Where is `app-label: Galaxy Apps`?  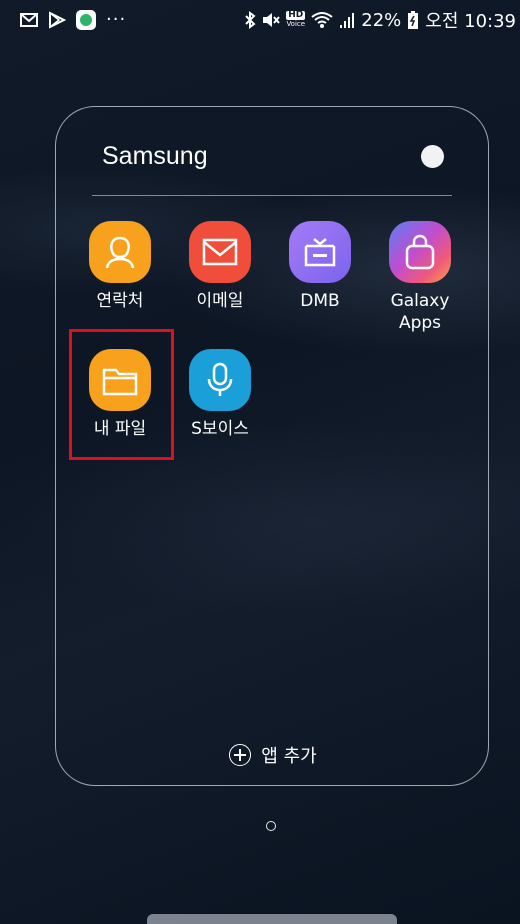
app-label: Galaxy Apps is located at coordinates (420, 312).